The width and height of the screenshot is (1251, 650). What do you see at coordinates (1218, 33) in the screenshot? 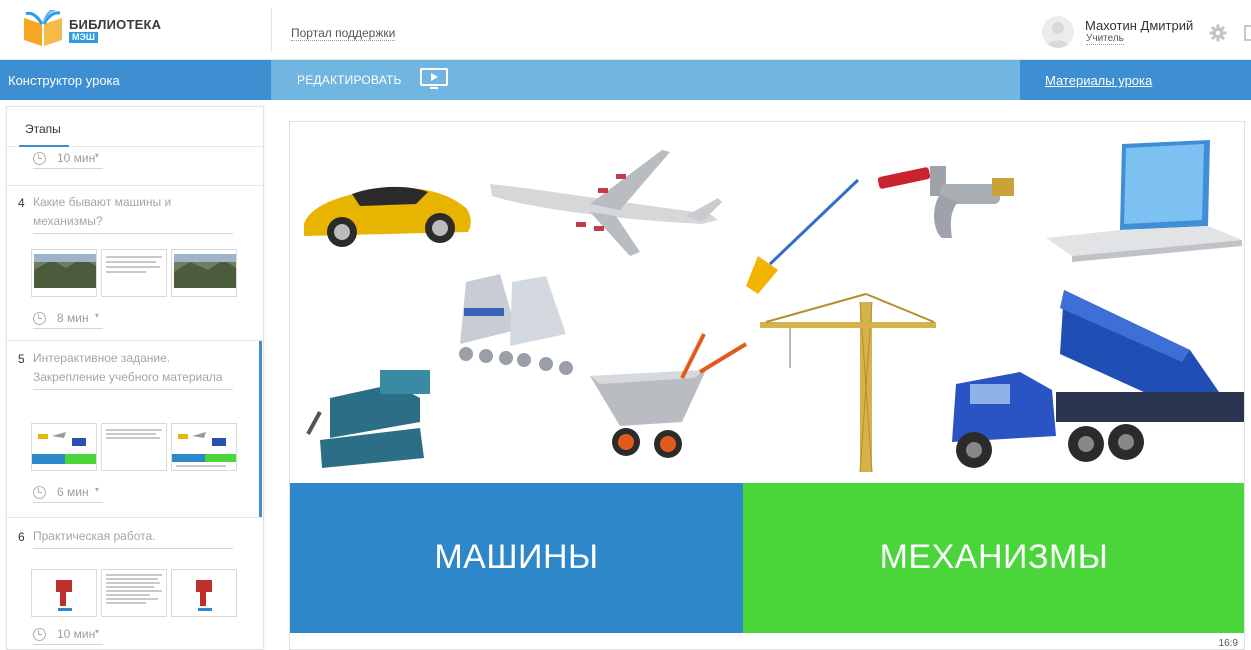
I see `gear-icon` at bounding box center [1218, 33].